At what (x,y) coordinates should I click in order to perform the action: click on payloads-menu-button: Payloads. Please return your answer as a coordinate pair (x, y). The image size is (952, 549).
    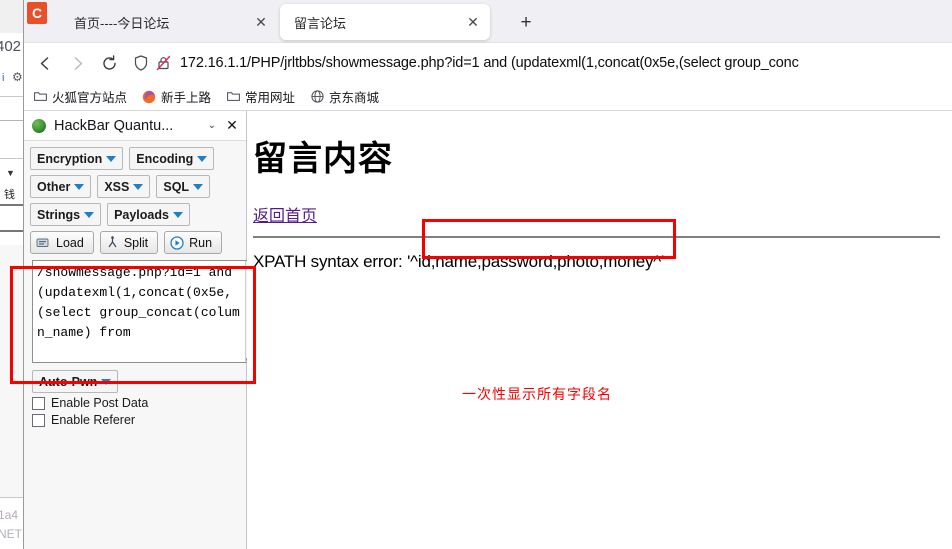
    Looking at the image, I should click on (148, 214).